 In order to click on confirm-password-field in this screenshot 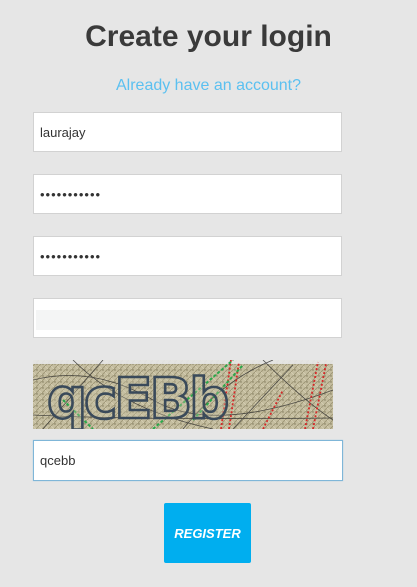, I will do `click(187, 256)`.